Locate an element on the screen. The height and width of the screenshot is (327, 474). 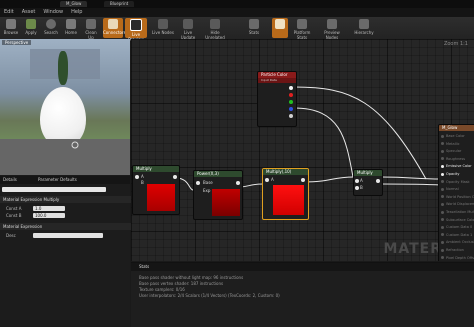
result-pin-row: Custom Data 1 is located at coordinates (456, 236).